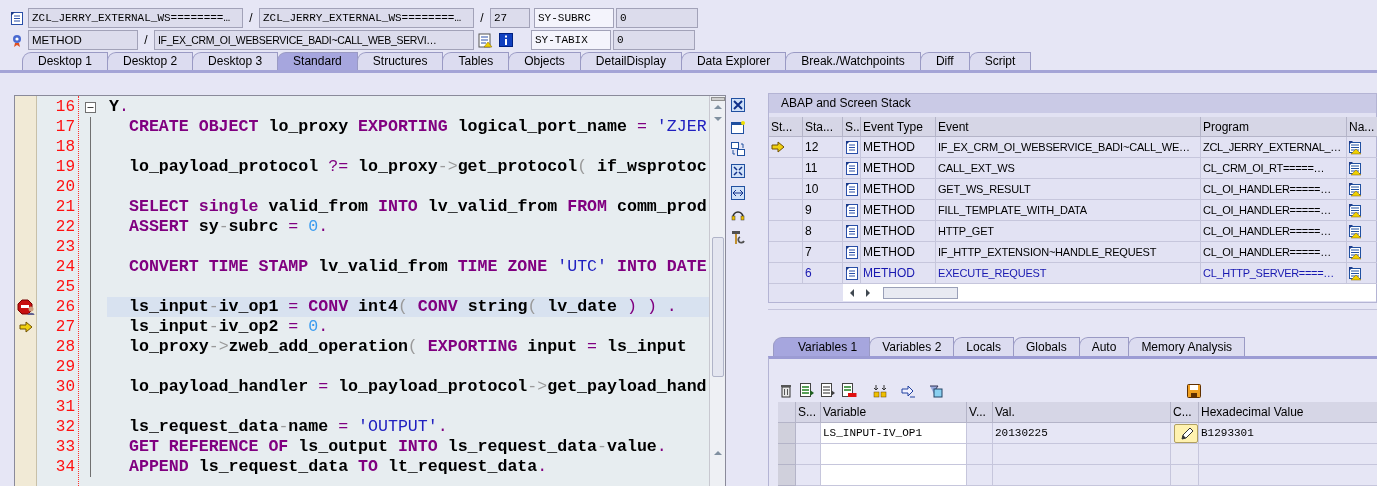 The image size is (1377, 486). Describe the element at coordinates (65, 107) in the screenshot. I see `line-number: 16` at that location.